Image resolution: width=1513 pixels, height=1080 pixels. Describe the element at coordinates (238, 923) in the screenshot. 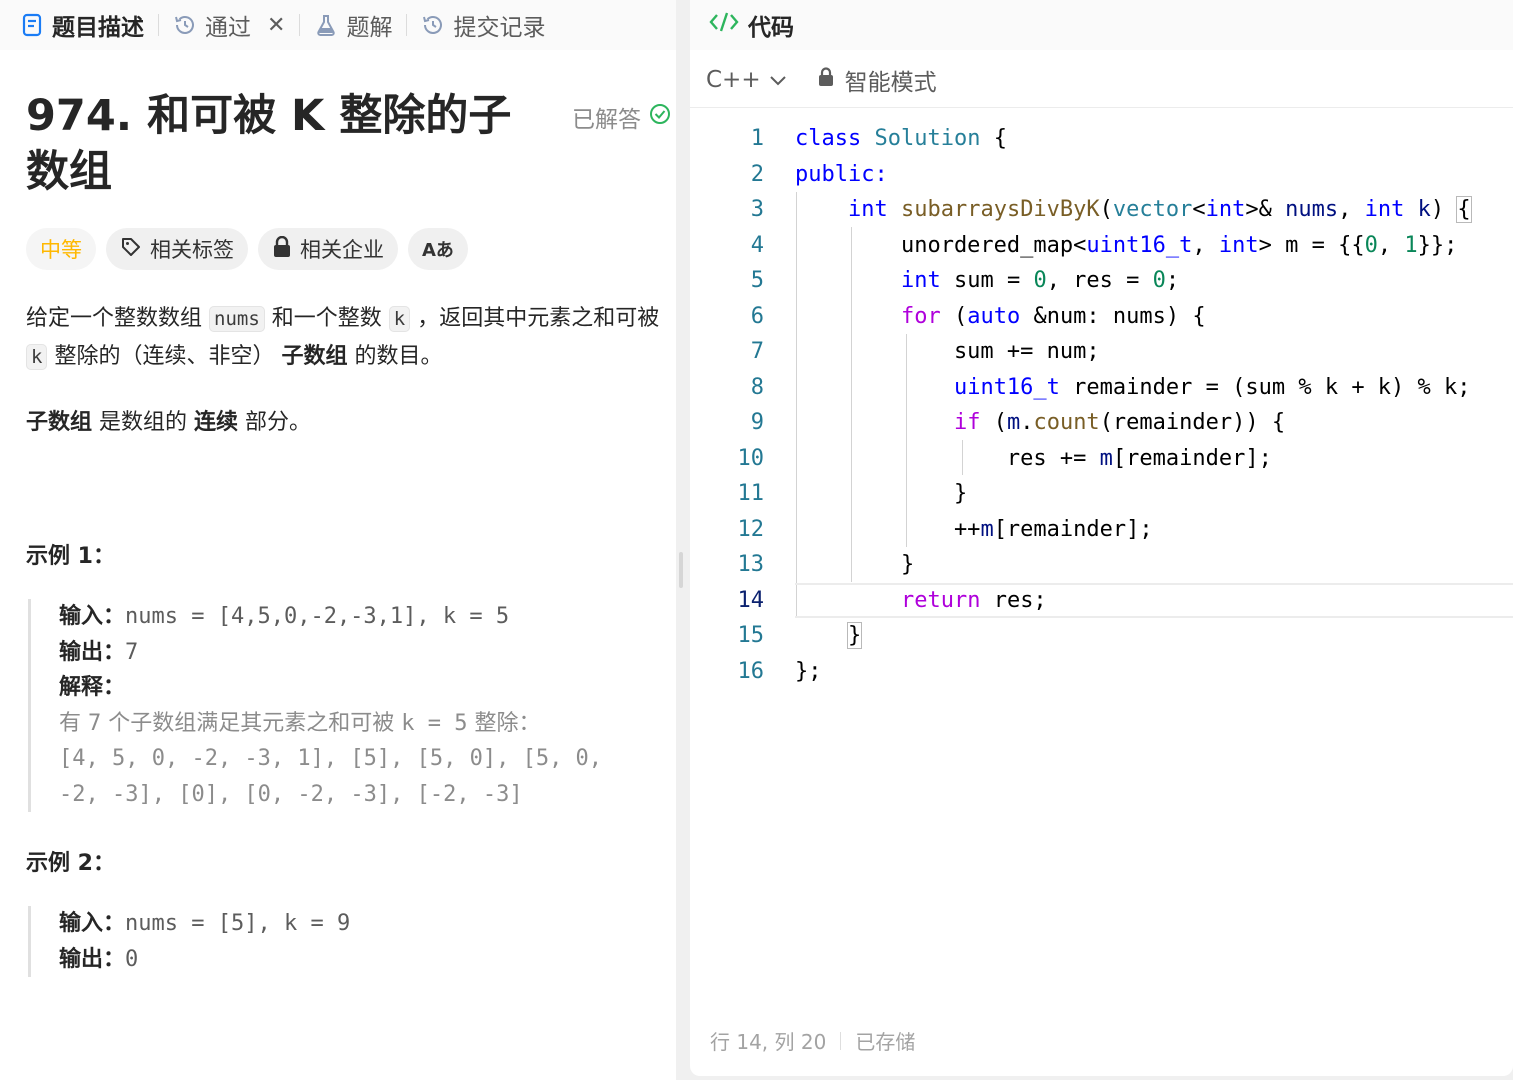

I see `example-value: nums = [5], k = 9` at that location.